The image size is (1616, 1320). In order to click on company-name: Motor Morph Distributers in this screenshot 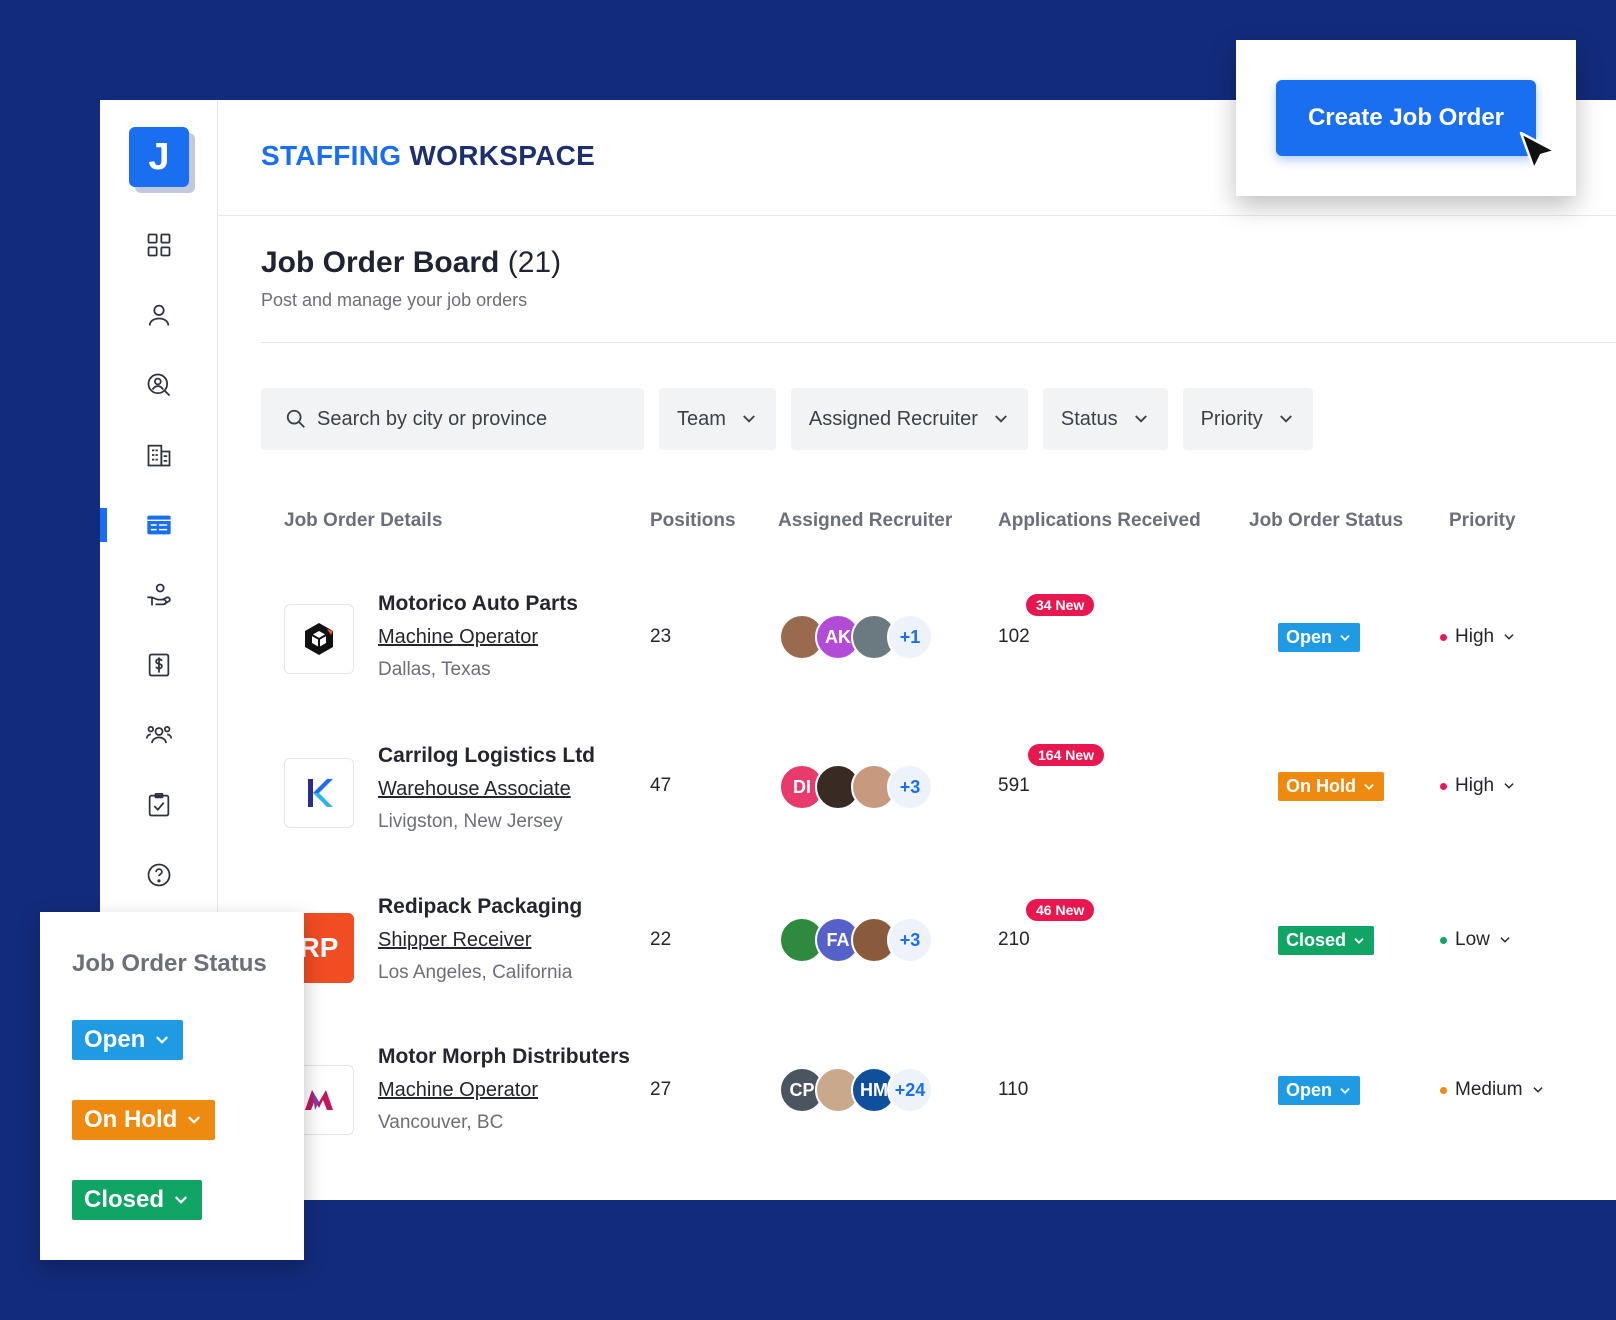, I will do `click(504, 1056)`.